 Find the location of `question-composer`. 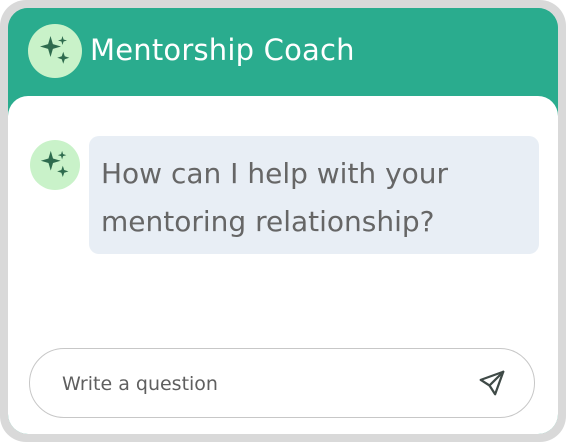

question-composer is located at coordinates (282, 383).